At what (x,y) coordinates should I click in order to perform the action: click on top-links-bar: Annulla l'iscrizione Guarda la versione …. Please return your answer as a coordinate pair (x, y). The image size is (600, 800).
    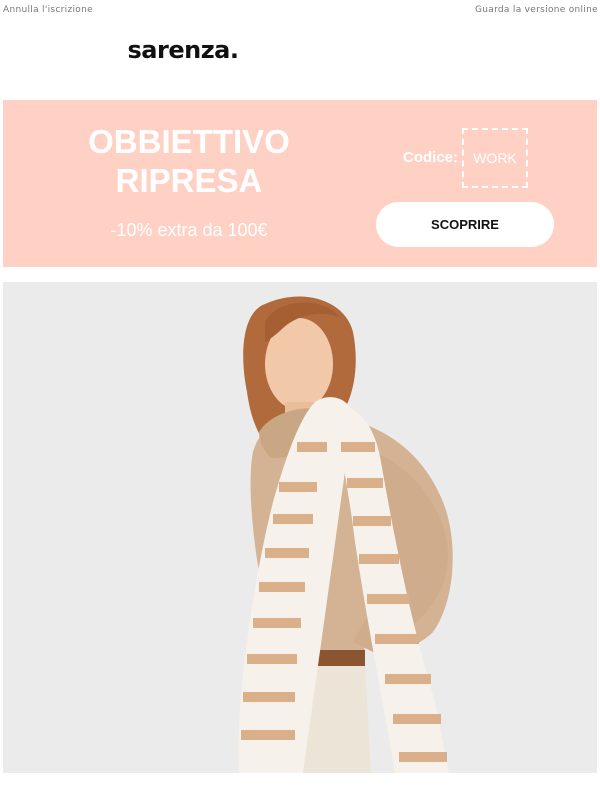
    Looking at the image, I should click on (300, 11).